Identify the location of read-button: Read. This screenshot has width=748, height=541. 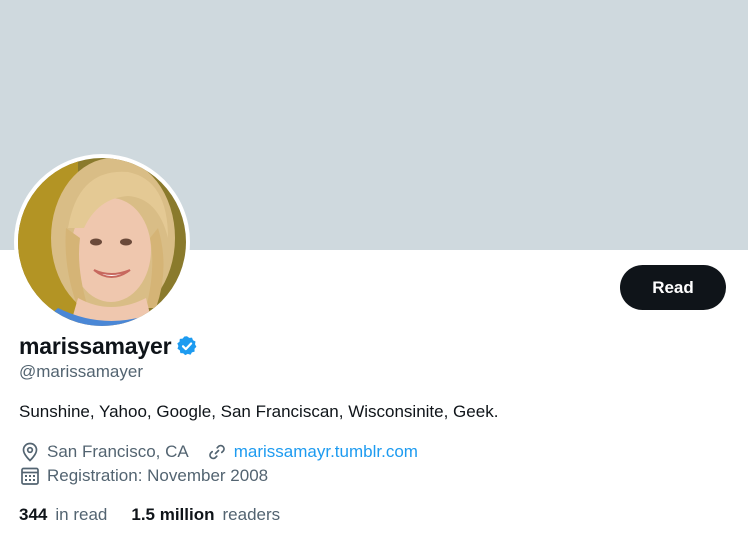
(673, 287).